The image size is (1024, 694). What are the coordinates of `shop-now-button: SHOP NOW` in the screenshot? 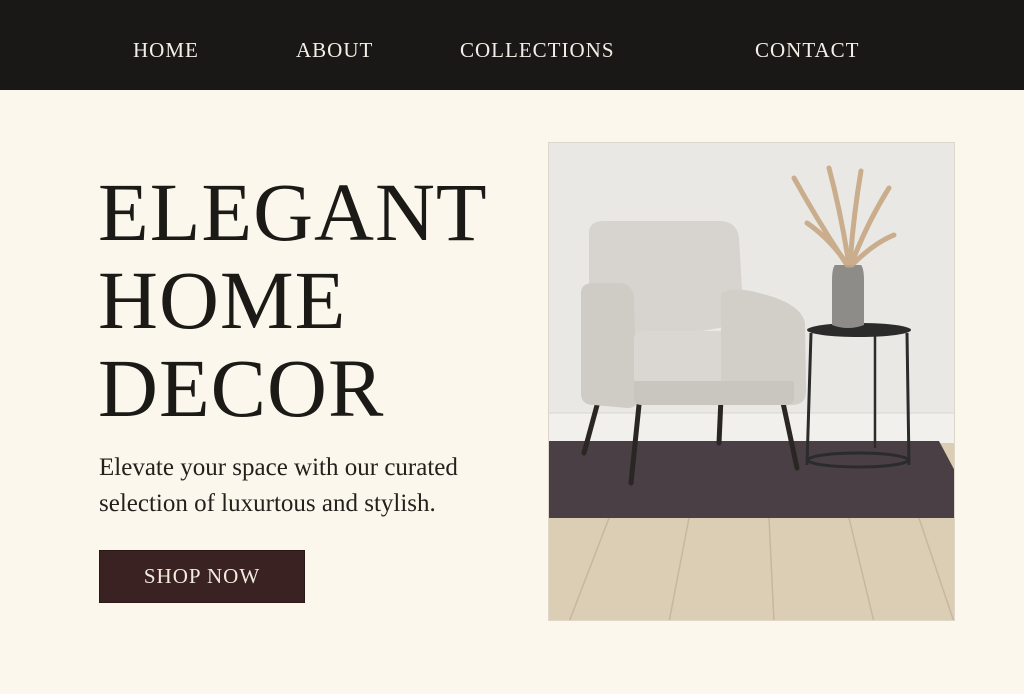 It's located at (202, 576).